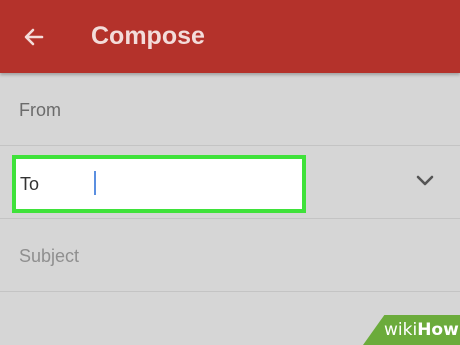 Image resolution: width=460 pixels, height=345 pixels. I want to click on chevron-down-icon, so click(425, 180).